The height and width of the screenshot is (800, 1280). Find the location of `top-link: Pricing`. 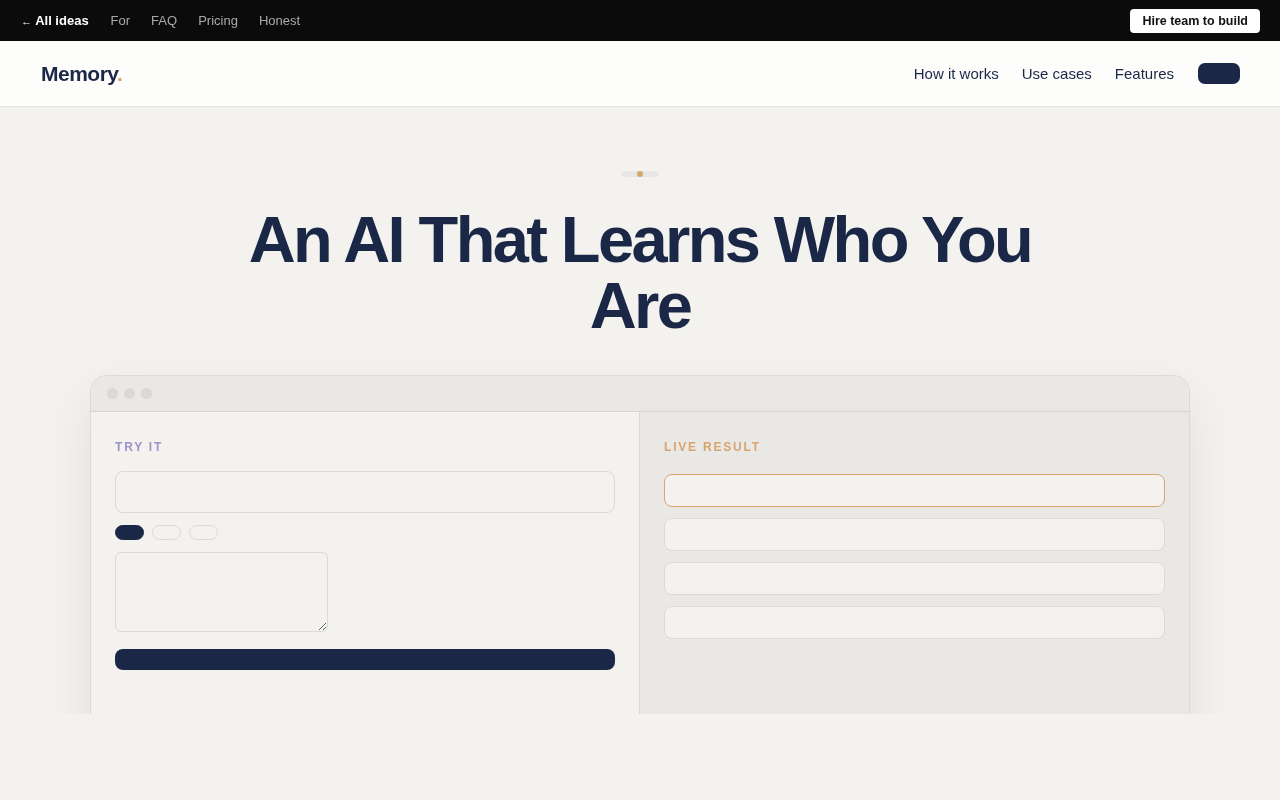

top-link: Pricing is located at coordinates (218, 20).